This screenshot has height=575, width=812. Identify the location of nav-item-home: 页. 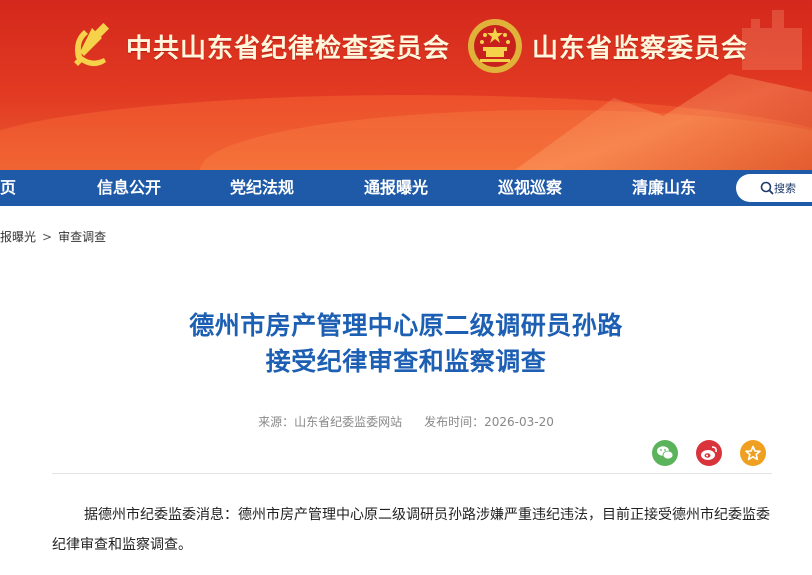
(8, 188).